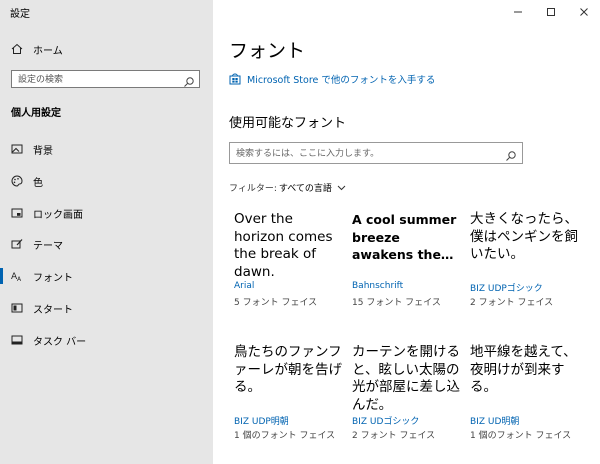  I want to click on sidebar-item-label: タスク バー, so click(60, 342).